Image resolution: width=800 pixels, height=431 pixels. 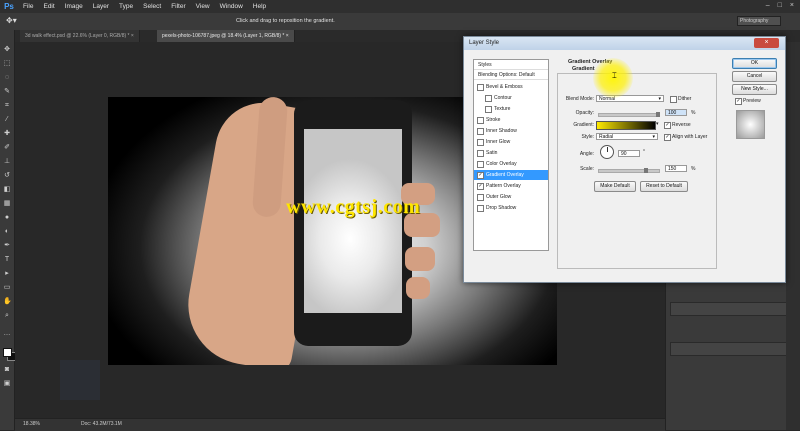 What do you see at coordinates (152, 6) in the screenshot?
I see `menu-select: Select` at bounding box center [152, 6].